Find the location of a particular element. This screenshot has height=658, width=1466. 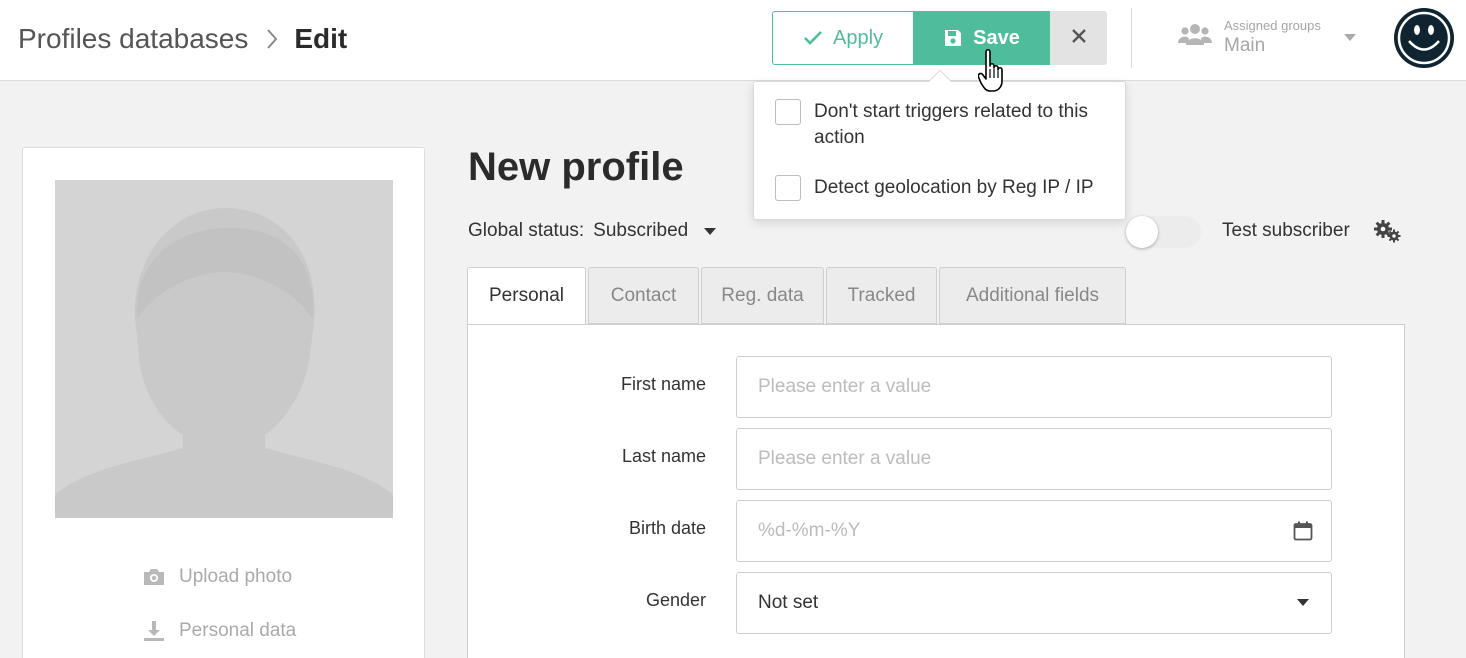

close-button is located at coordinates (1078, 38).